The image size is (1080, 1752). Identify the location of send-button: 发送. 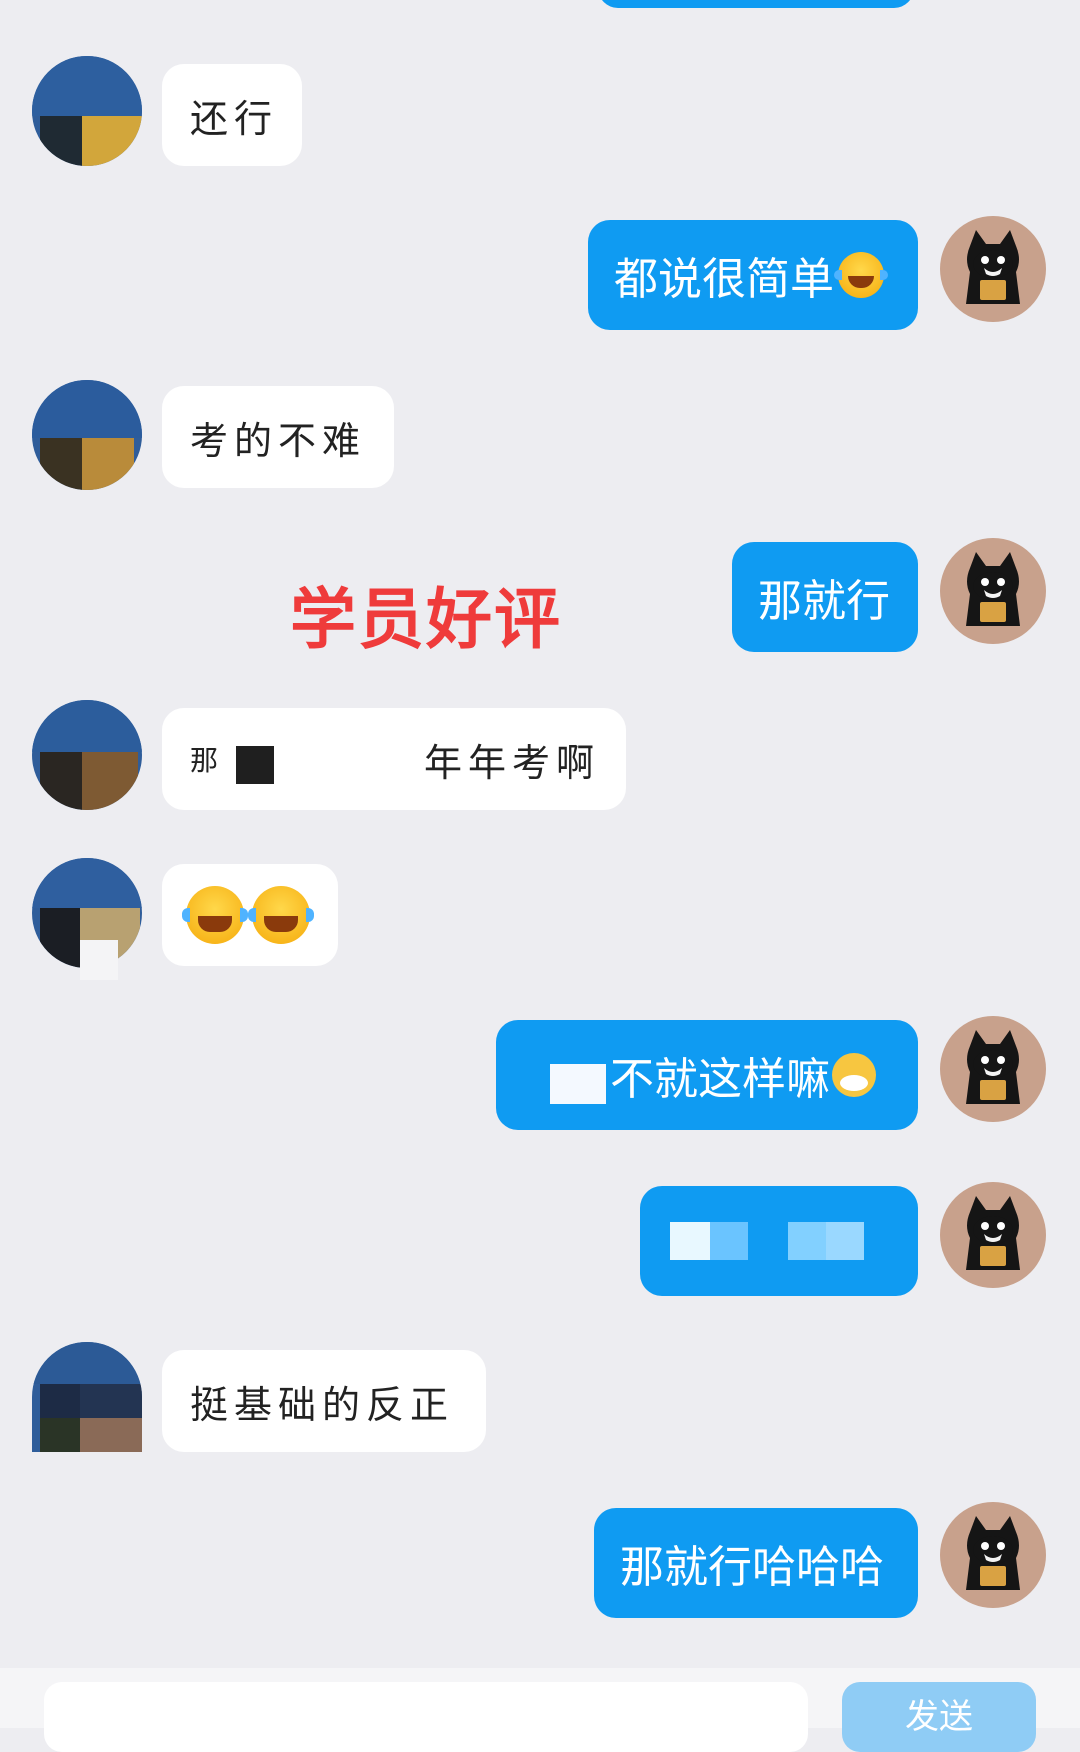
(939, 1717).